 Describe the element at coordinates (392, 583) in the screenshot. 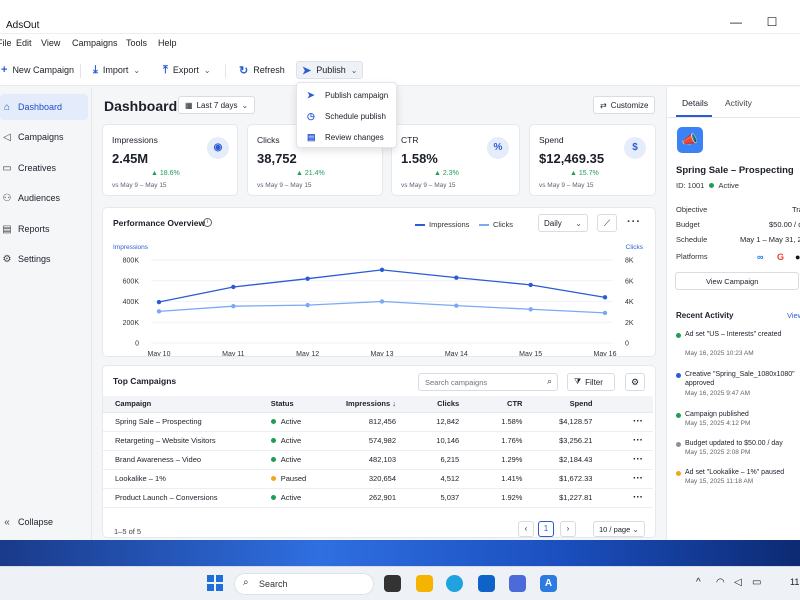

I see `terminal-app-icon` at that location.